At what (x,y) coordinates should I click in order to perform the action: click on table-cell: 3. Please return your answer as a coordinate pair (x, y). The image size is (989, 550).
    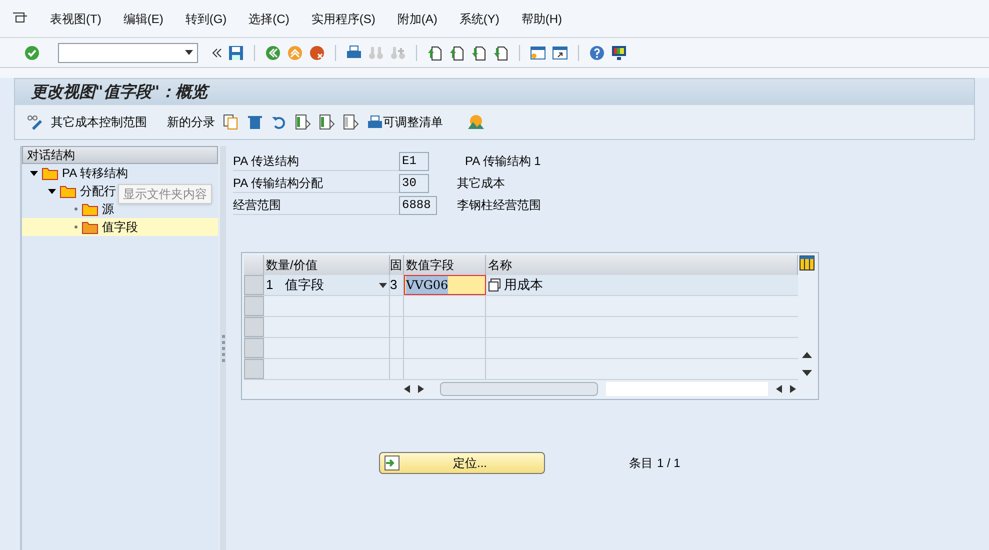
    Looking at the image, I should click on (397, 285).